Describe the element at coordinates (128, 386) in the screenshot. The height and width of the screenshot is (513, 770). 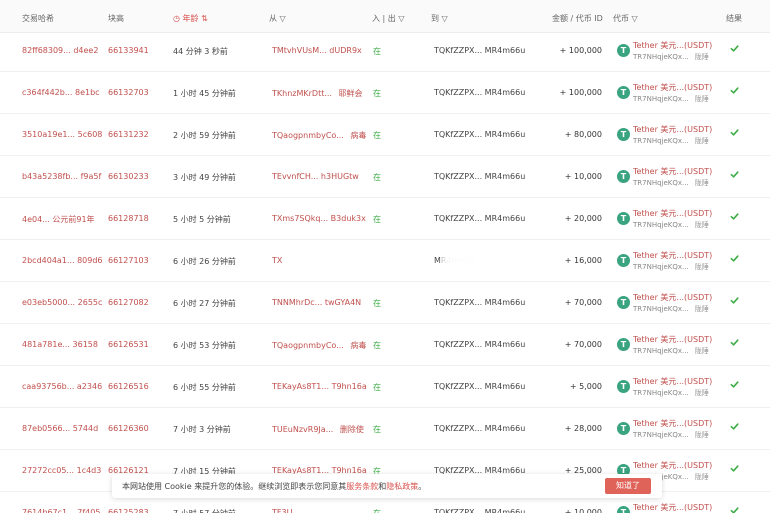
I see `block-link: 66126516` at that location.